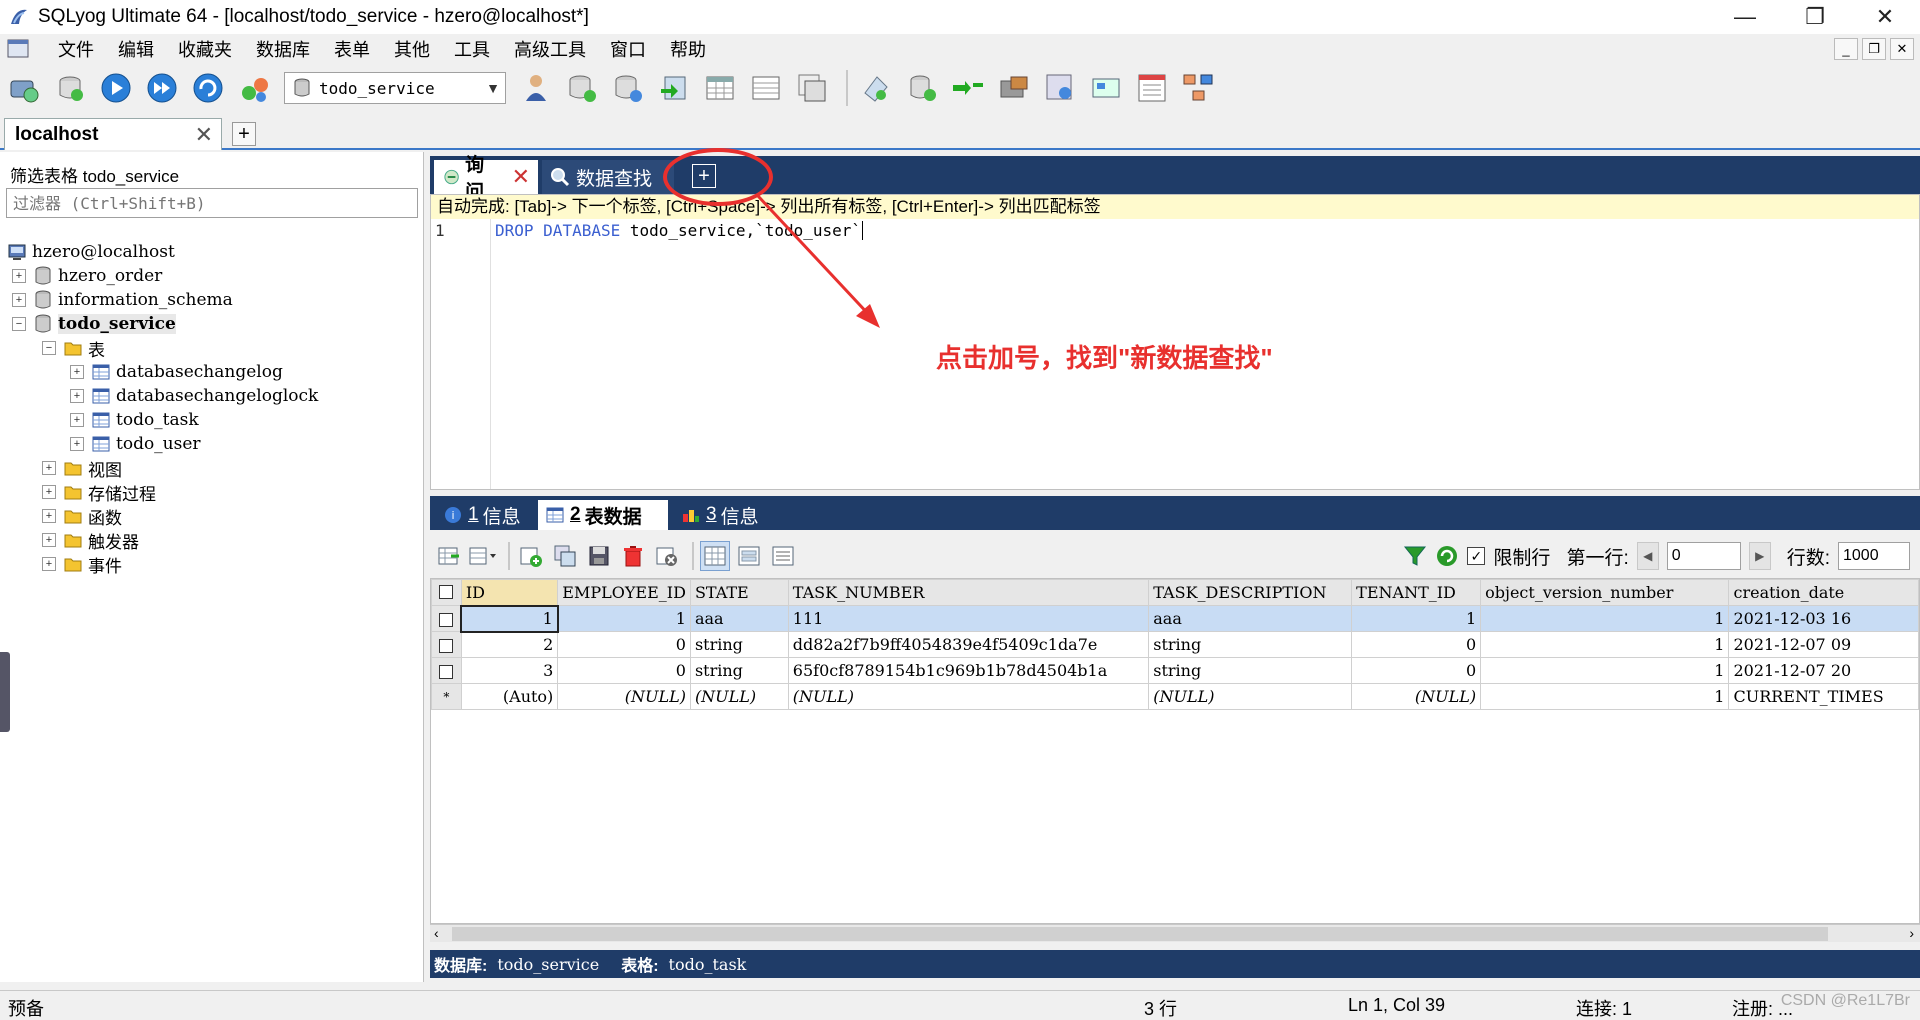 The height and width of the screenshot is (1020, 1920). Describe the element at coordinates (1845, 1000) in the screenshot. I see `watermark: CSDN @Re1L7Br` at that location.